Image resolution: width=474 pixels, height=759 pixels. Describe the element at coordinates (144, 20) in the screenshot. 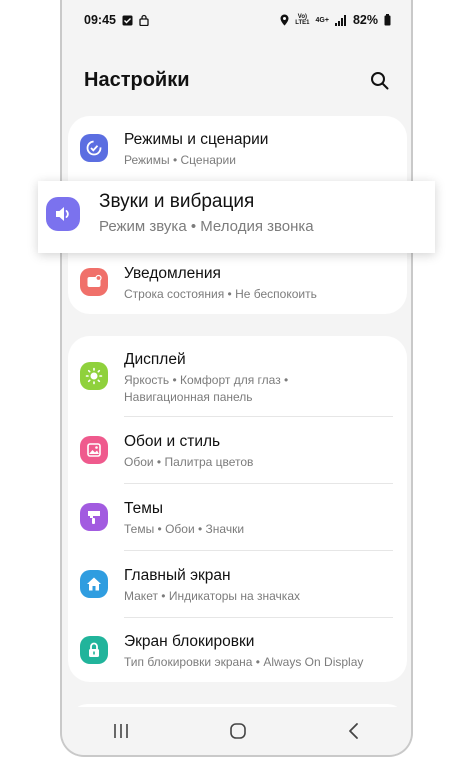

I see `lock-notification-icon` at that location.